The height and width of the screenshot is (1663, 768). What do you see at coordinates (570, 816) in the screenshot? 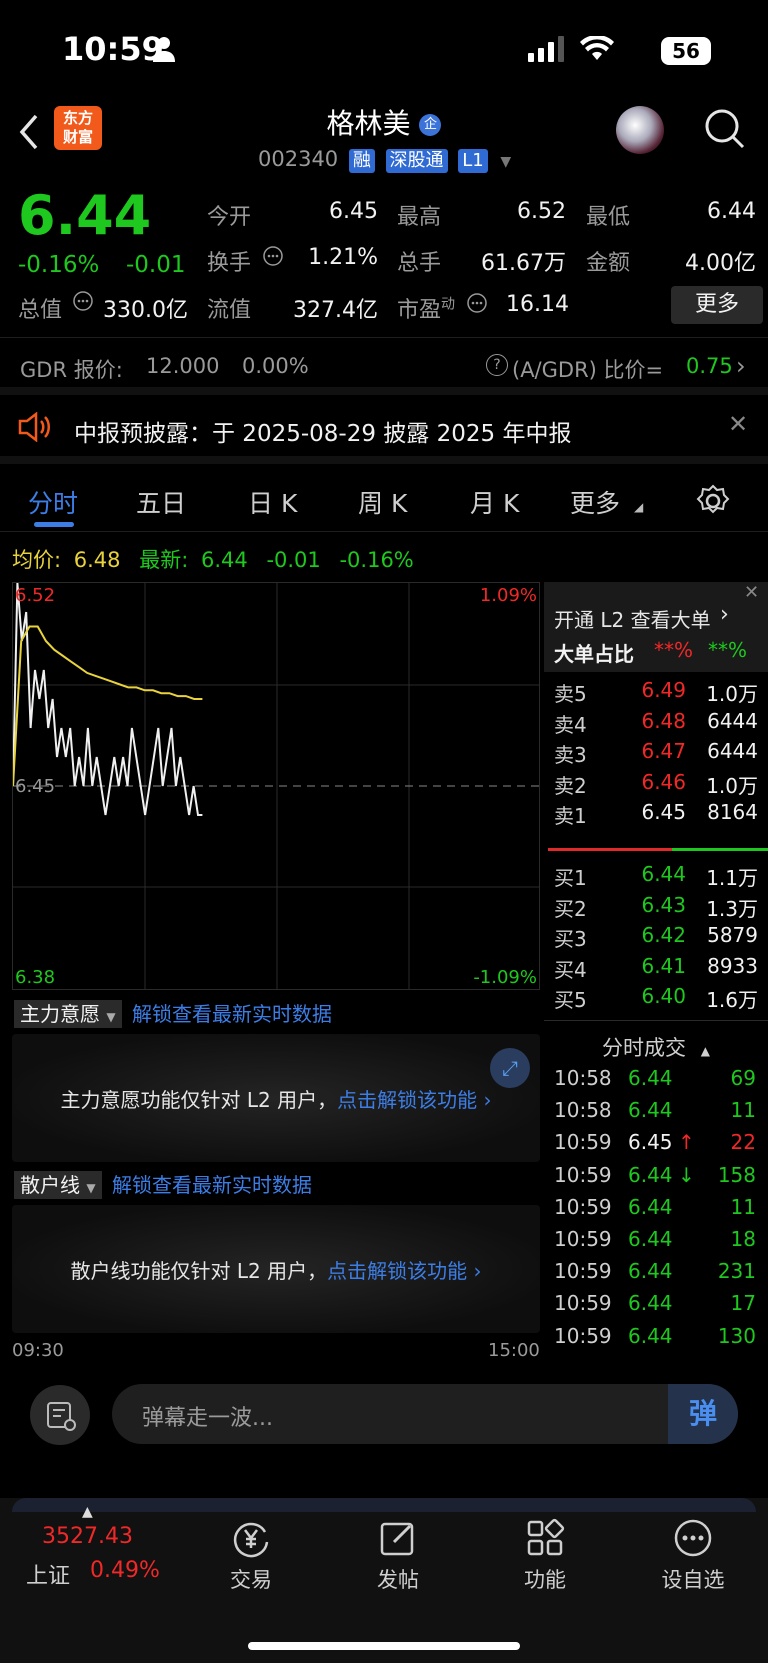
I see `ask-label: 卖1` at bounding box center [570, 816].